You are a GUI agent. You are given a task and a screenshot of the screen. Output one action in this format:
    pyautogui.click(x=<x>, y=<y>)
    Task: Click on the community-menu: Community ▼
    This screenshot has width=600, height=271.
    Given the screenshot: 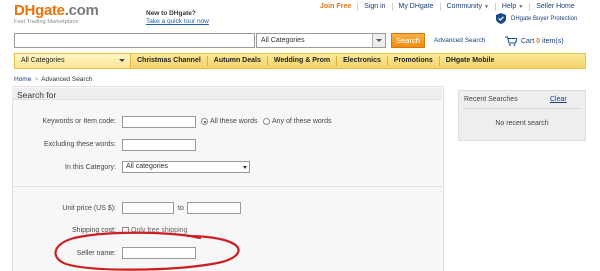 What is the action you would take?
    pyautogui.click(x=467, y=7)
    